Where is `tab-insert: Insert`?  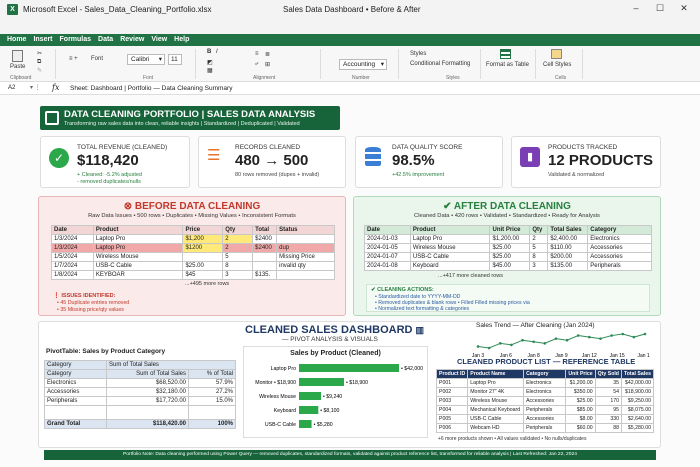 tab-insert: Insert is located at coordinates (42, 40).